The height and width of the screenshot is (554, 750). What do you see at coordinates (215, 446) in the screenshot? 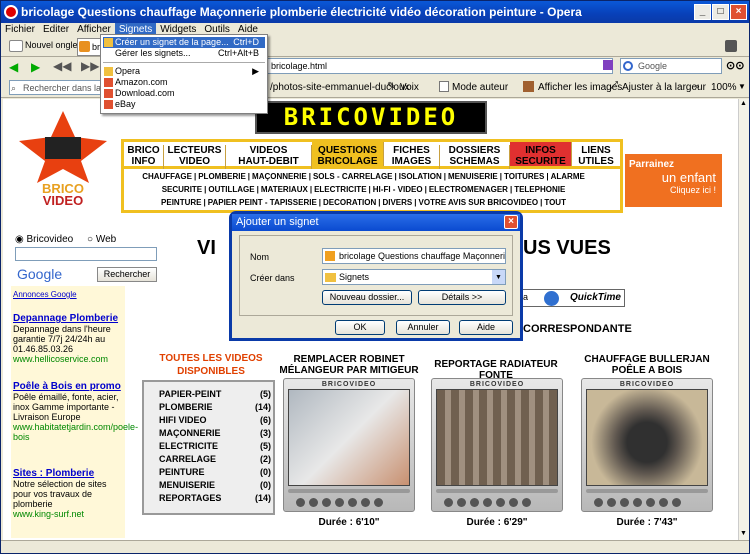
I see `list-item: ELECTRICITE (5)` at bounding box center [215, 446].